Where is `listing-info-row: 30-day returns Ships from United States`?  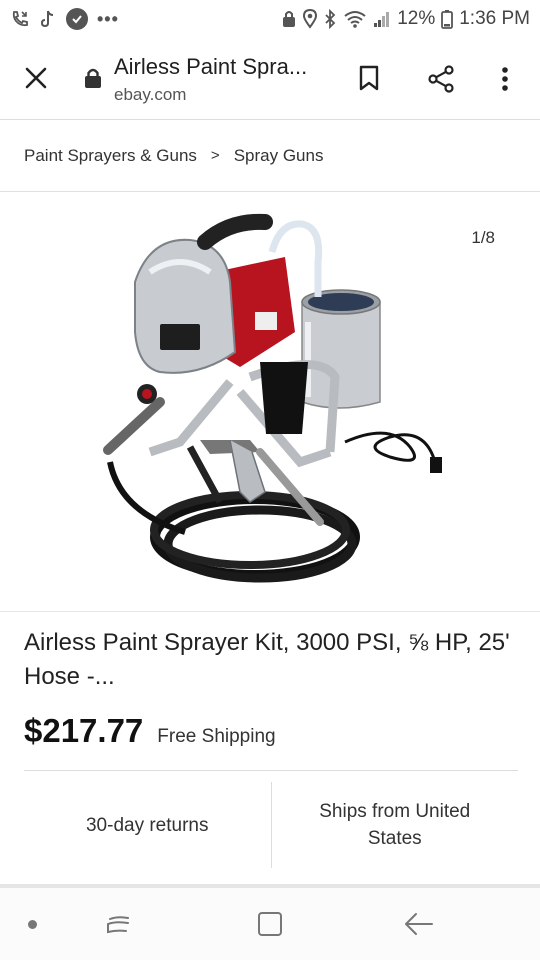 listing-info-row: 30-day returns Ships from United States is located at coordinates (271, 825).